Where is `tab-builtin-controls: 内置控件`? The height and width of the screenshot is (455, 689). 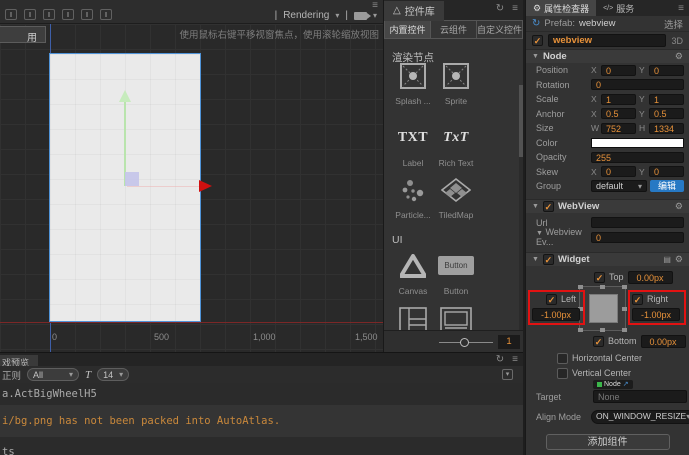
tab-builtin-controls: 内置控件 is located at coordinates (407, 29).